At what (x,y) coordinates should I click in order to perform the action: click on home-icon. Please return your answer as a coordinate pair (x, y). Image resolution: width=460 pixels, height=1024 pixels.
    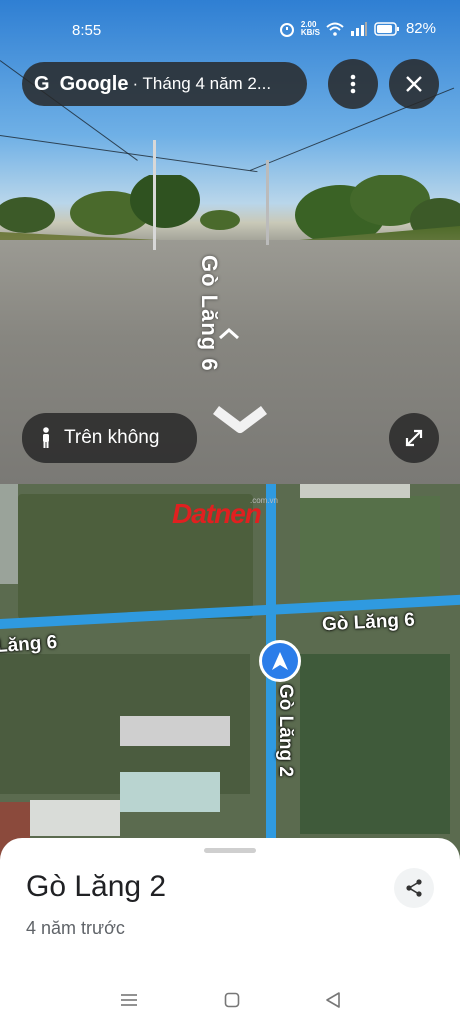
    Looking at the image, I should click on (232, 1000).